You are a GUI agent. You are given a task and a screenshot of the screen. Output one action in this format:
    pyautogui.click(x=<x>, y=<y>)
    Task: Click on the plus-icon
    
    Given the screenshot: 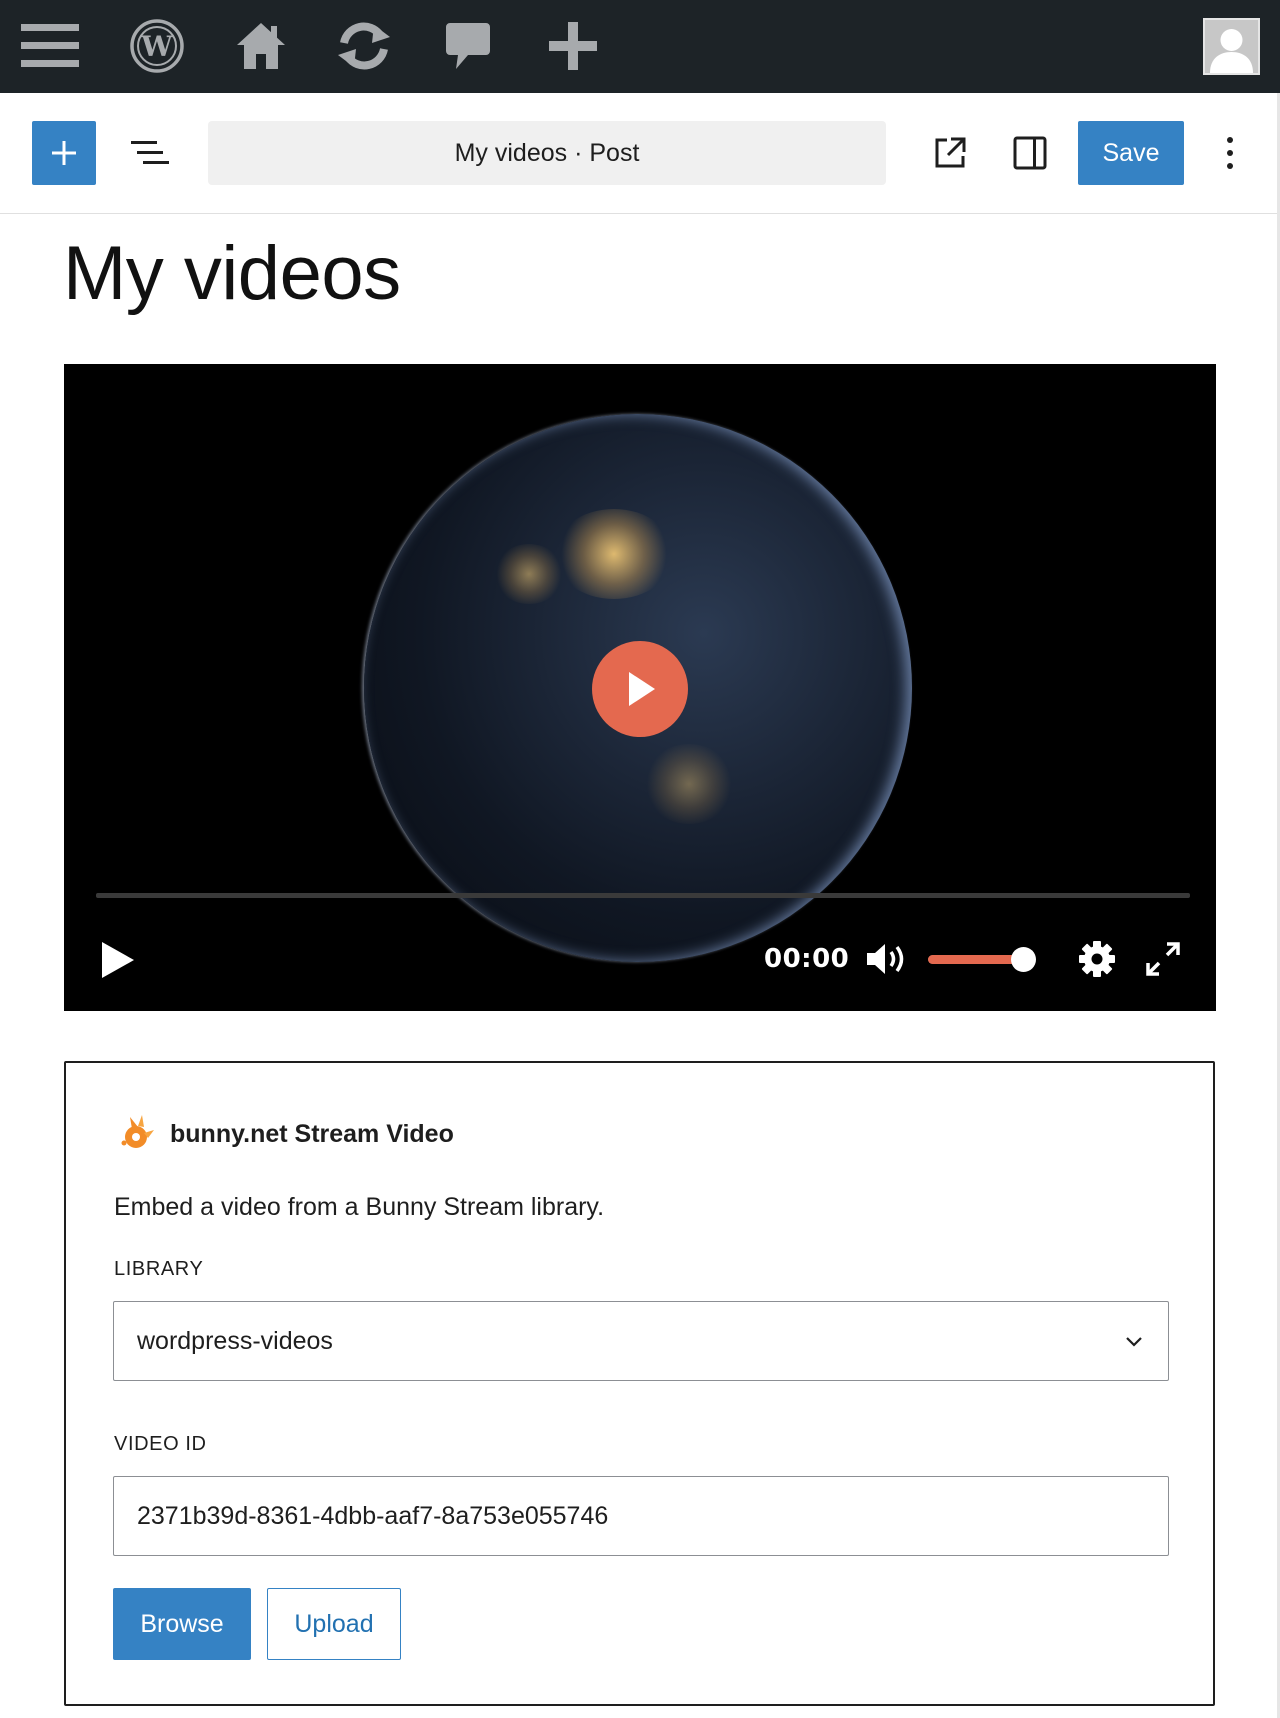 What is the action you would take?
    pyautogui.click(x=64, y=153)
    